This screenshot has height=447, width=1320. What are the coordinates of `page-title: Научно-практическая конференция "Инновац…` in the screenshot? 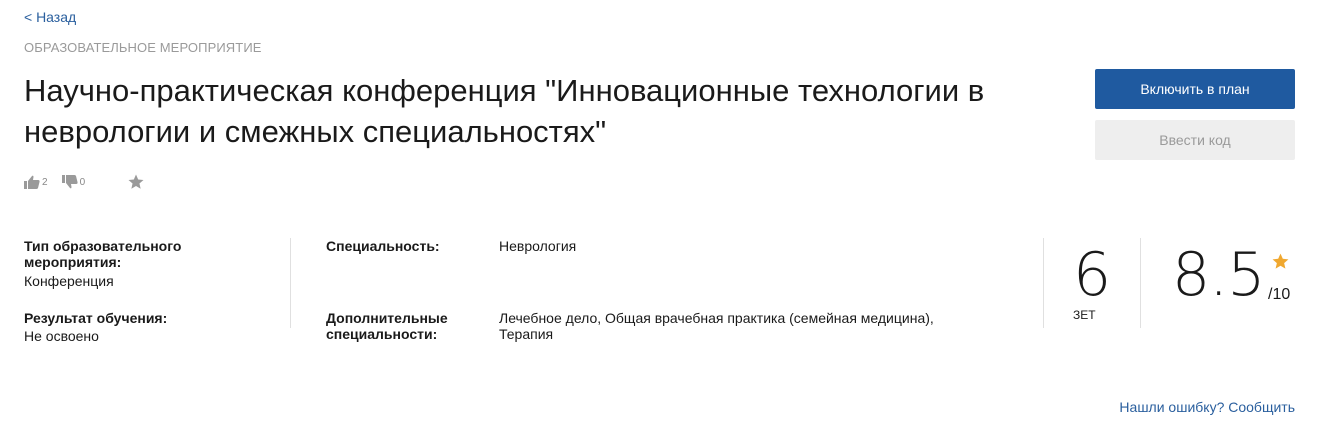 It's located at (504, 111).